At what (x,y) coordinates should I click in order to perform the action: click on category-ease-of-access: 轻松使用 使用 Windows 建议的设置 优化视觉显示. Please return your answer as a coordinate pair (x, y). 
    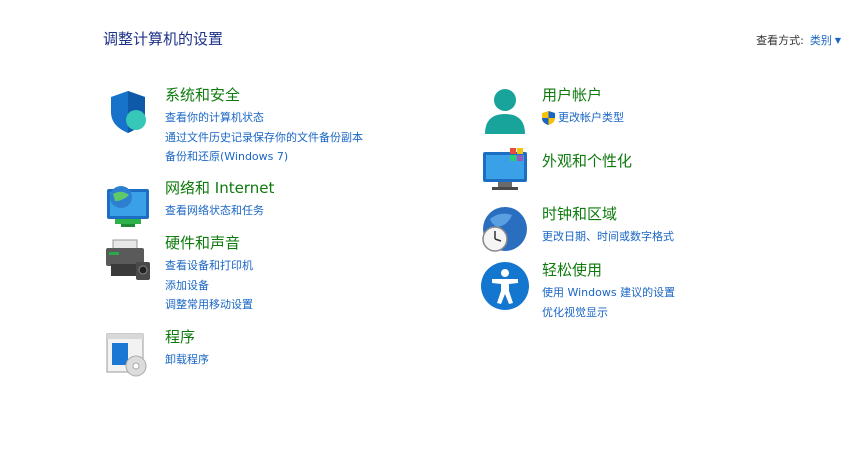
    Looking at the image, I should click on (577, 291).